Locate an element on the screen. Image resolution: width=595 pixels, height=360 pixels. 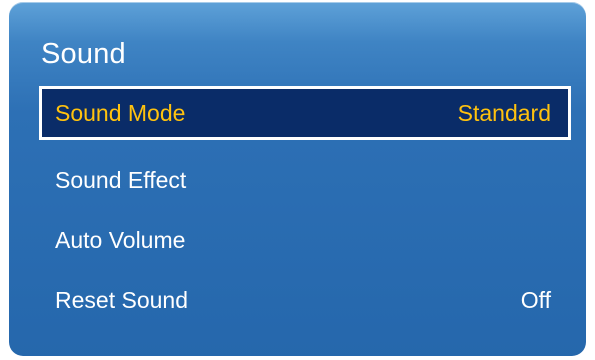
menu-item-label: Auto Volume is located at coordinates (120, 240).